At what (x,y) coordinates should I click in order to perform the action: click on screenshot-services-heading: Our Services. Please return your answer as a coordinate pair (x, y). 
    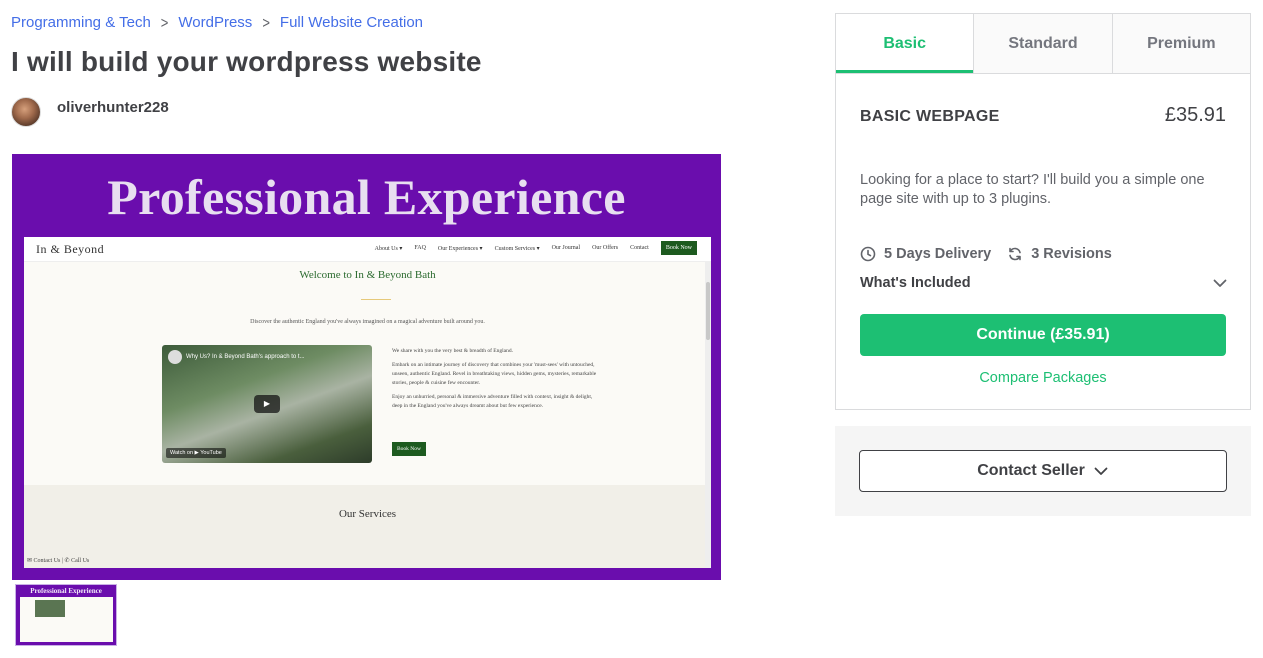
    Looking at the image, I should click on (367, 514).